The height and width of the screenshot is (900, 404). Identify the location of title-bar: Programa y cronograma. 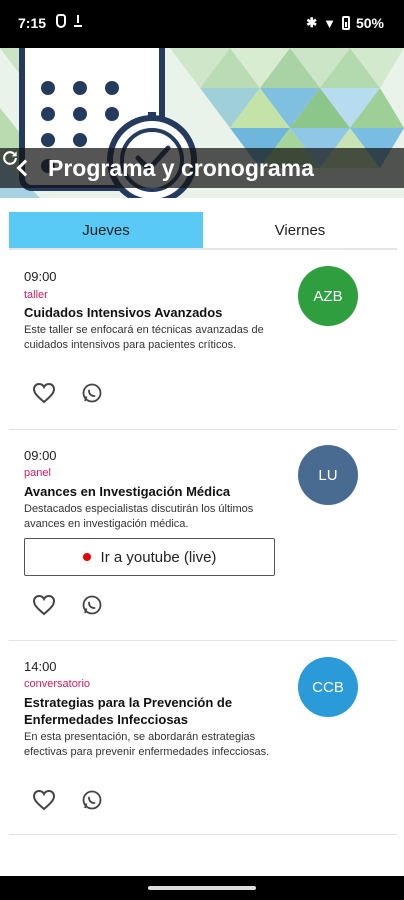
(202, 168).